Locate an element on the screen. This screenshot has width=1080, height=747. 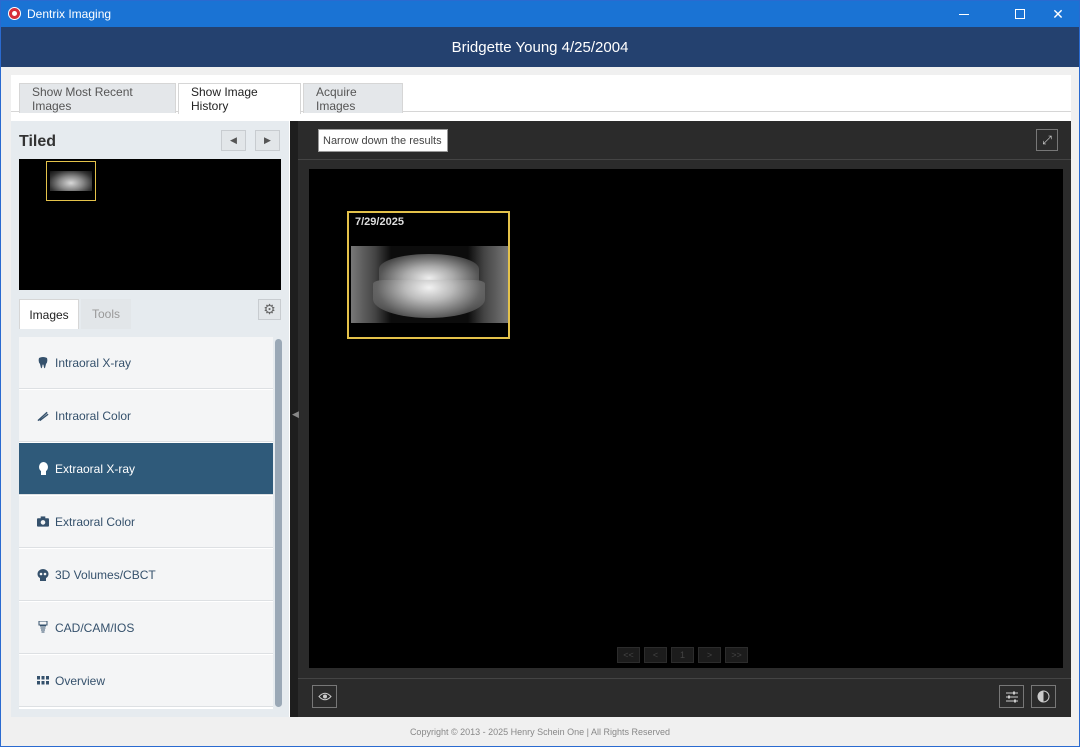
pagination: << < 1 > >> is located at coordinates (682, 656).